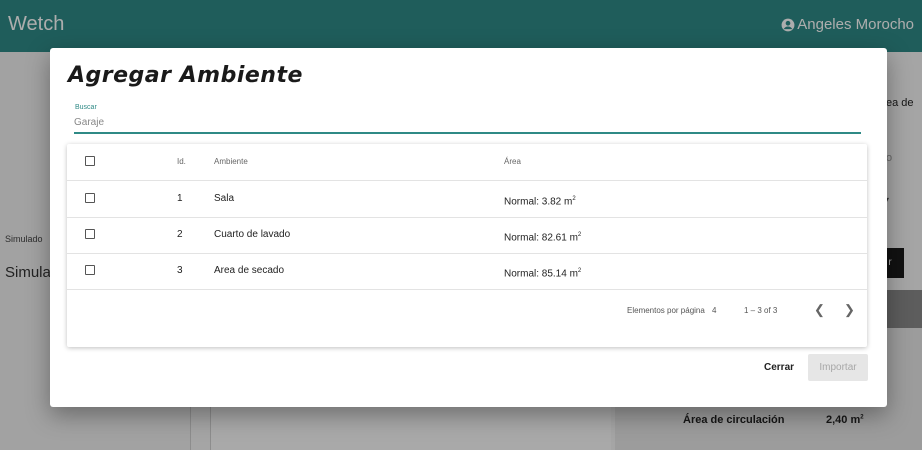  Describe the element at coordinates (180, 198) in the screenshot. I see `row-id: 1` at that location.